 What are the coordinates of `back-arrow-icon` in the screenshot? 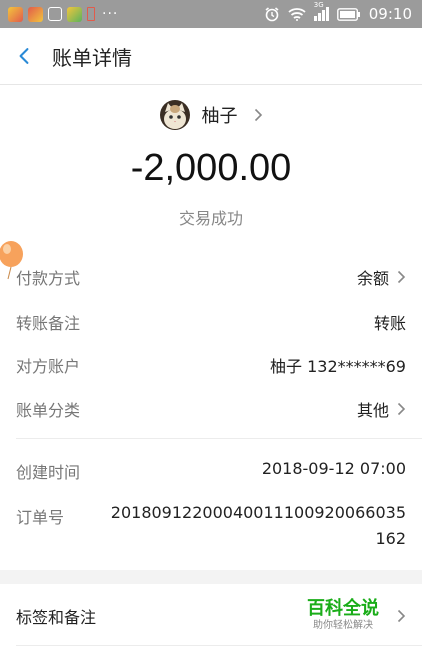 It's located at (24, 56).